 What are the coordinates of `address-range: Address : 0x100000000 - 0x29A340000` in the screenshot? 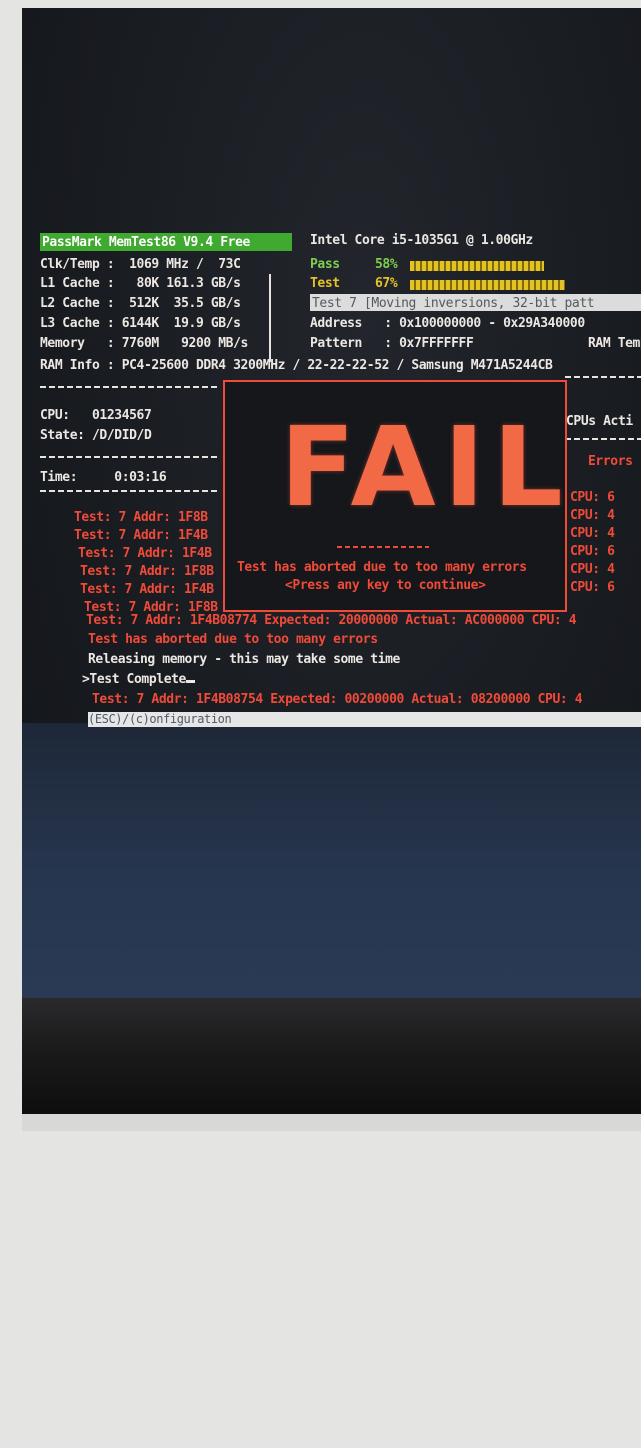 It's located at (447, 323).